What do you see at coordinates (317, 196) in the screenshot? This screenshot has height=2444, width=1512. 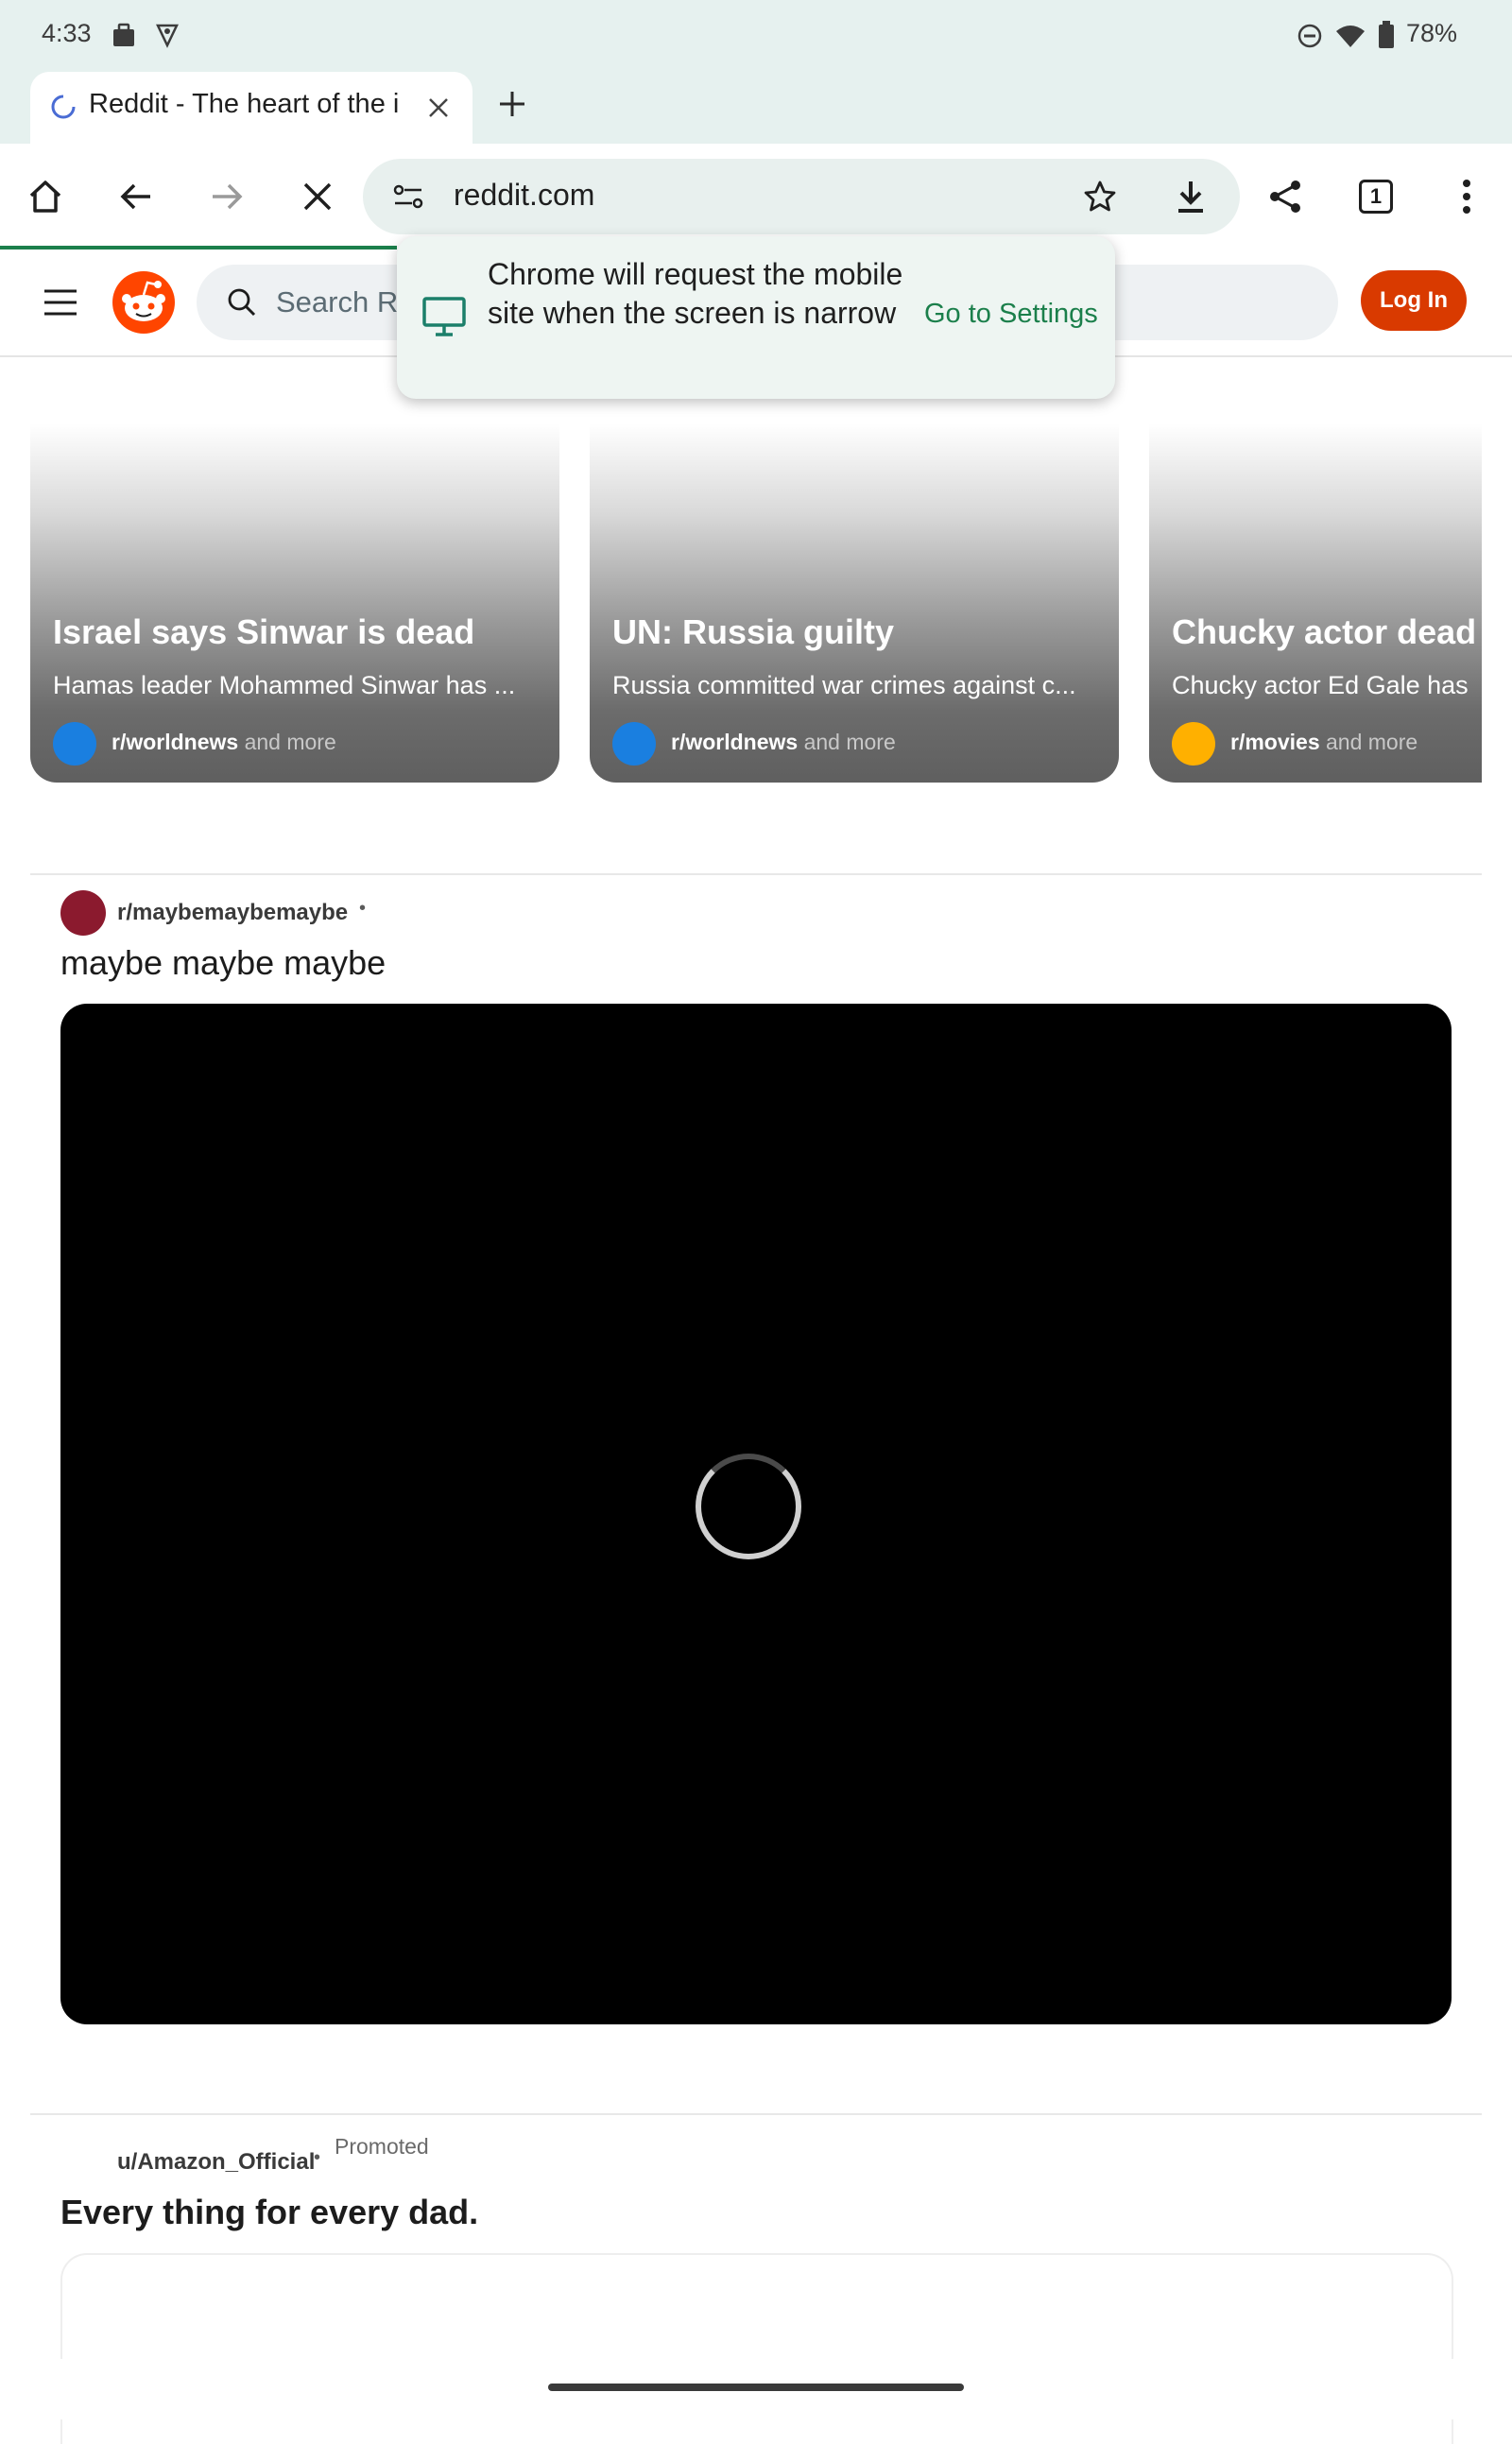 I see `stop-loading-icon` at bounding box center [317, 196].